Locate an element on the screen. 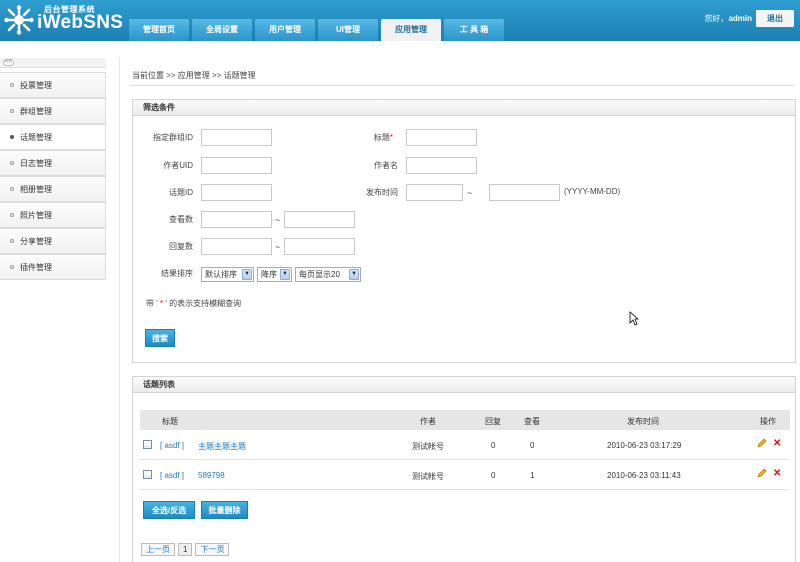 The height and width of the screenshot is (562, 800). publish-end-input is located at coordinates (524, 192).